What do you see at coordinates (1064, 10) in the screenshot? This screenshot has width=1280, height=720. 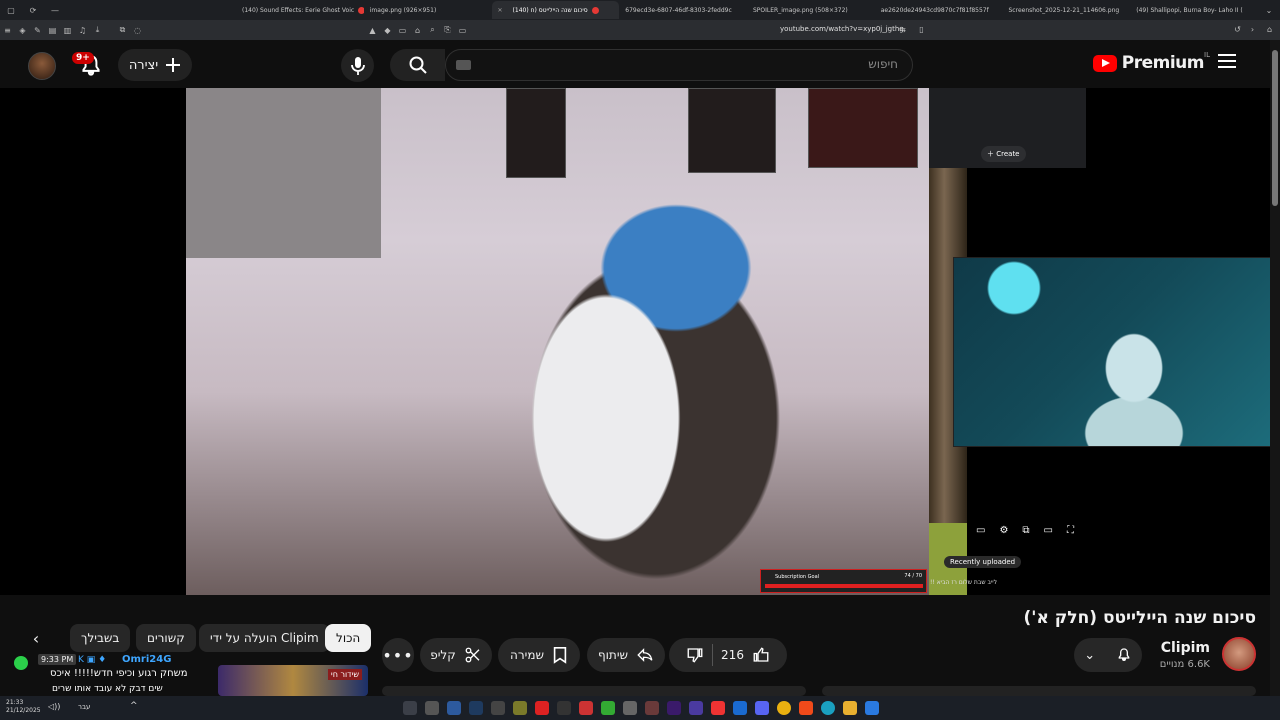 I see `tab-title: Screenshot_2025-12-21_114606.png` at bounding box center [1064, 10].